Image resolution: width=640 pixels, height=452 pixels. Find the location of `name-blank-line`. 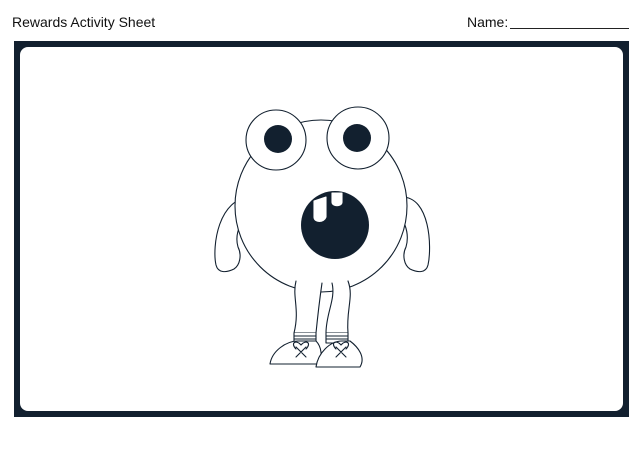

name-blank-line is located at coordinates (569, 28).